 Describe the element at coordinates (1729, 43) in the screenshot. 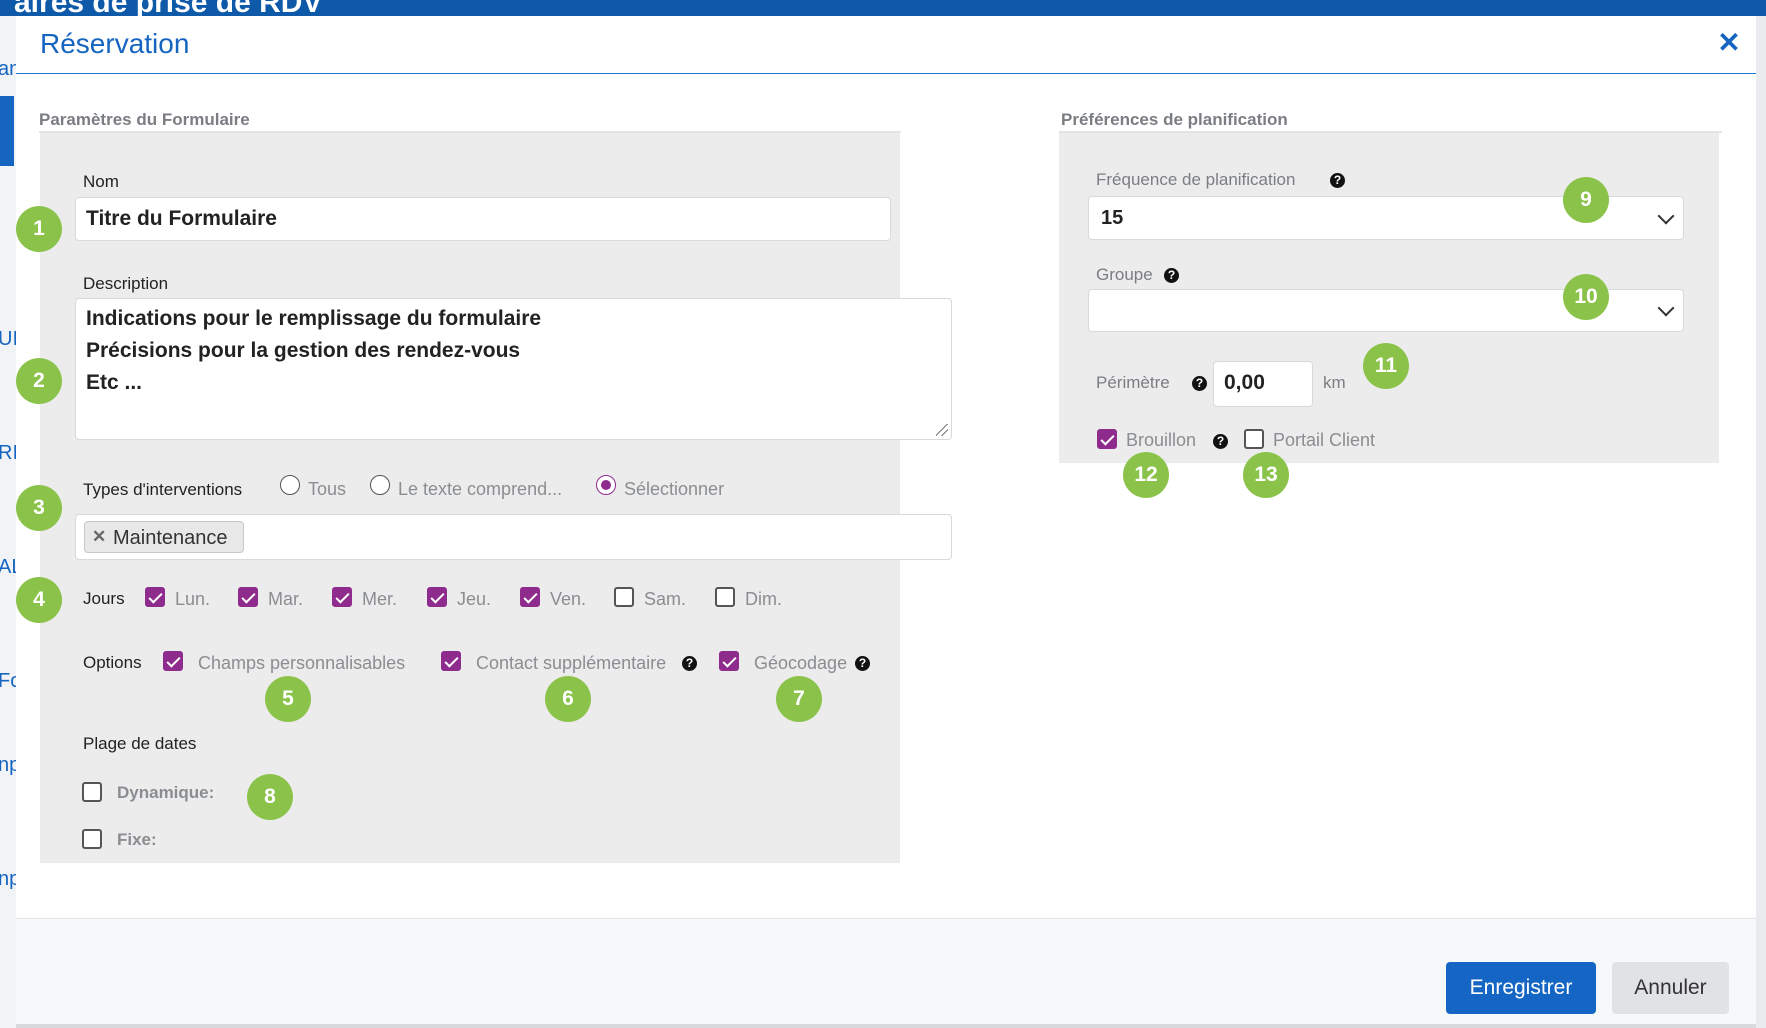

I see `close-icon: ✕` at that location.